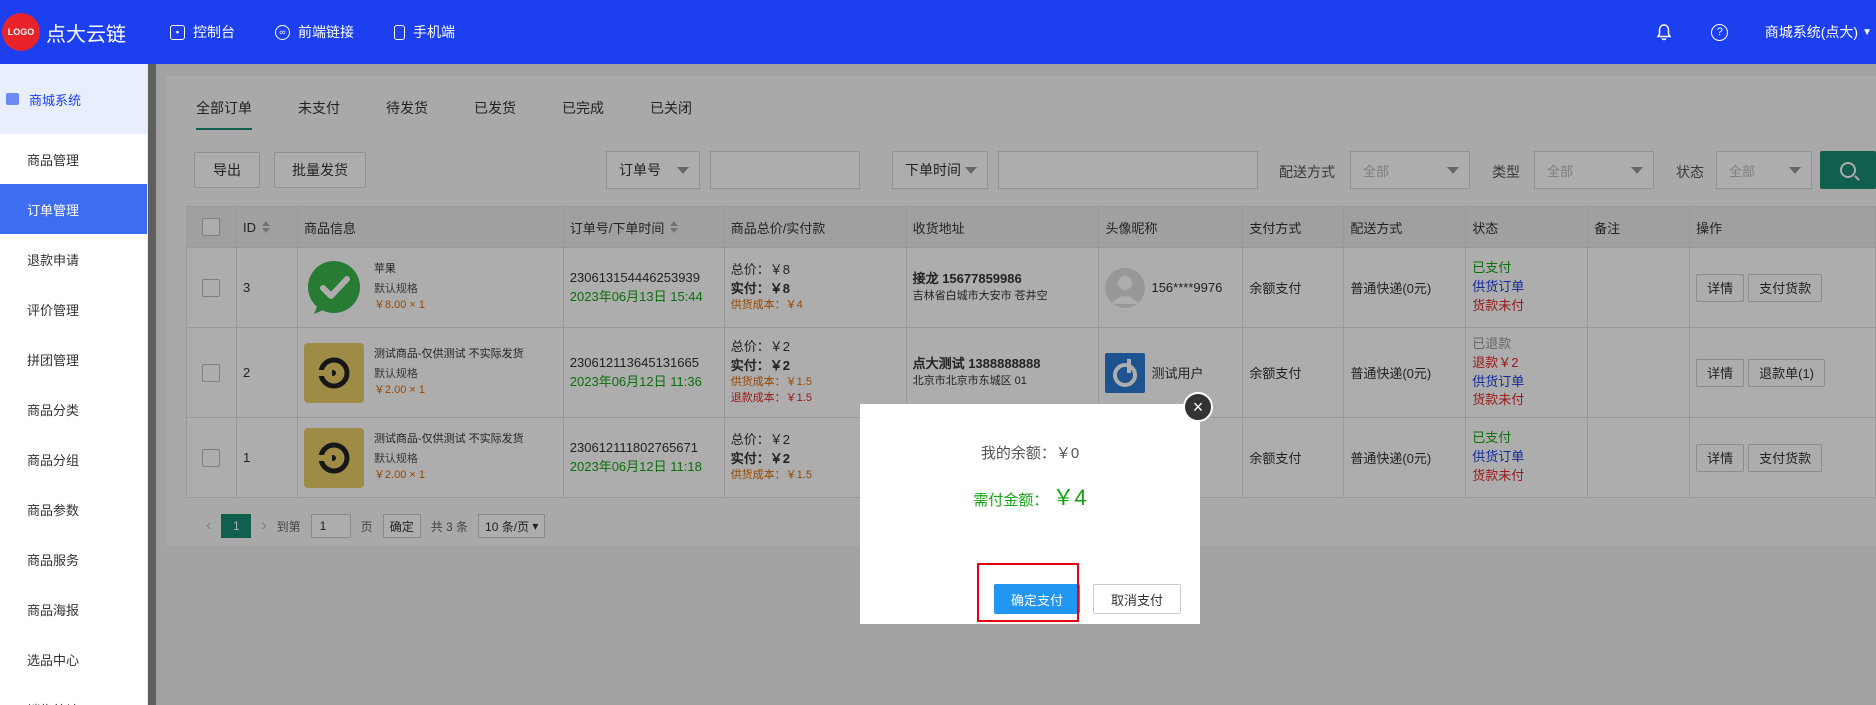  I want to click on sidebar-item-order-manage: 订单管理, so click(73, 209).